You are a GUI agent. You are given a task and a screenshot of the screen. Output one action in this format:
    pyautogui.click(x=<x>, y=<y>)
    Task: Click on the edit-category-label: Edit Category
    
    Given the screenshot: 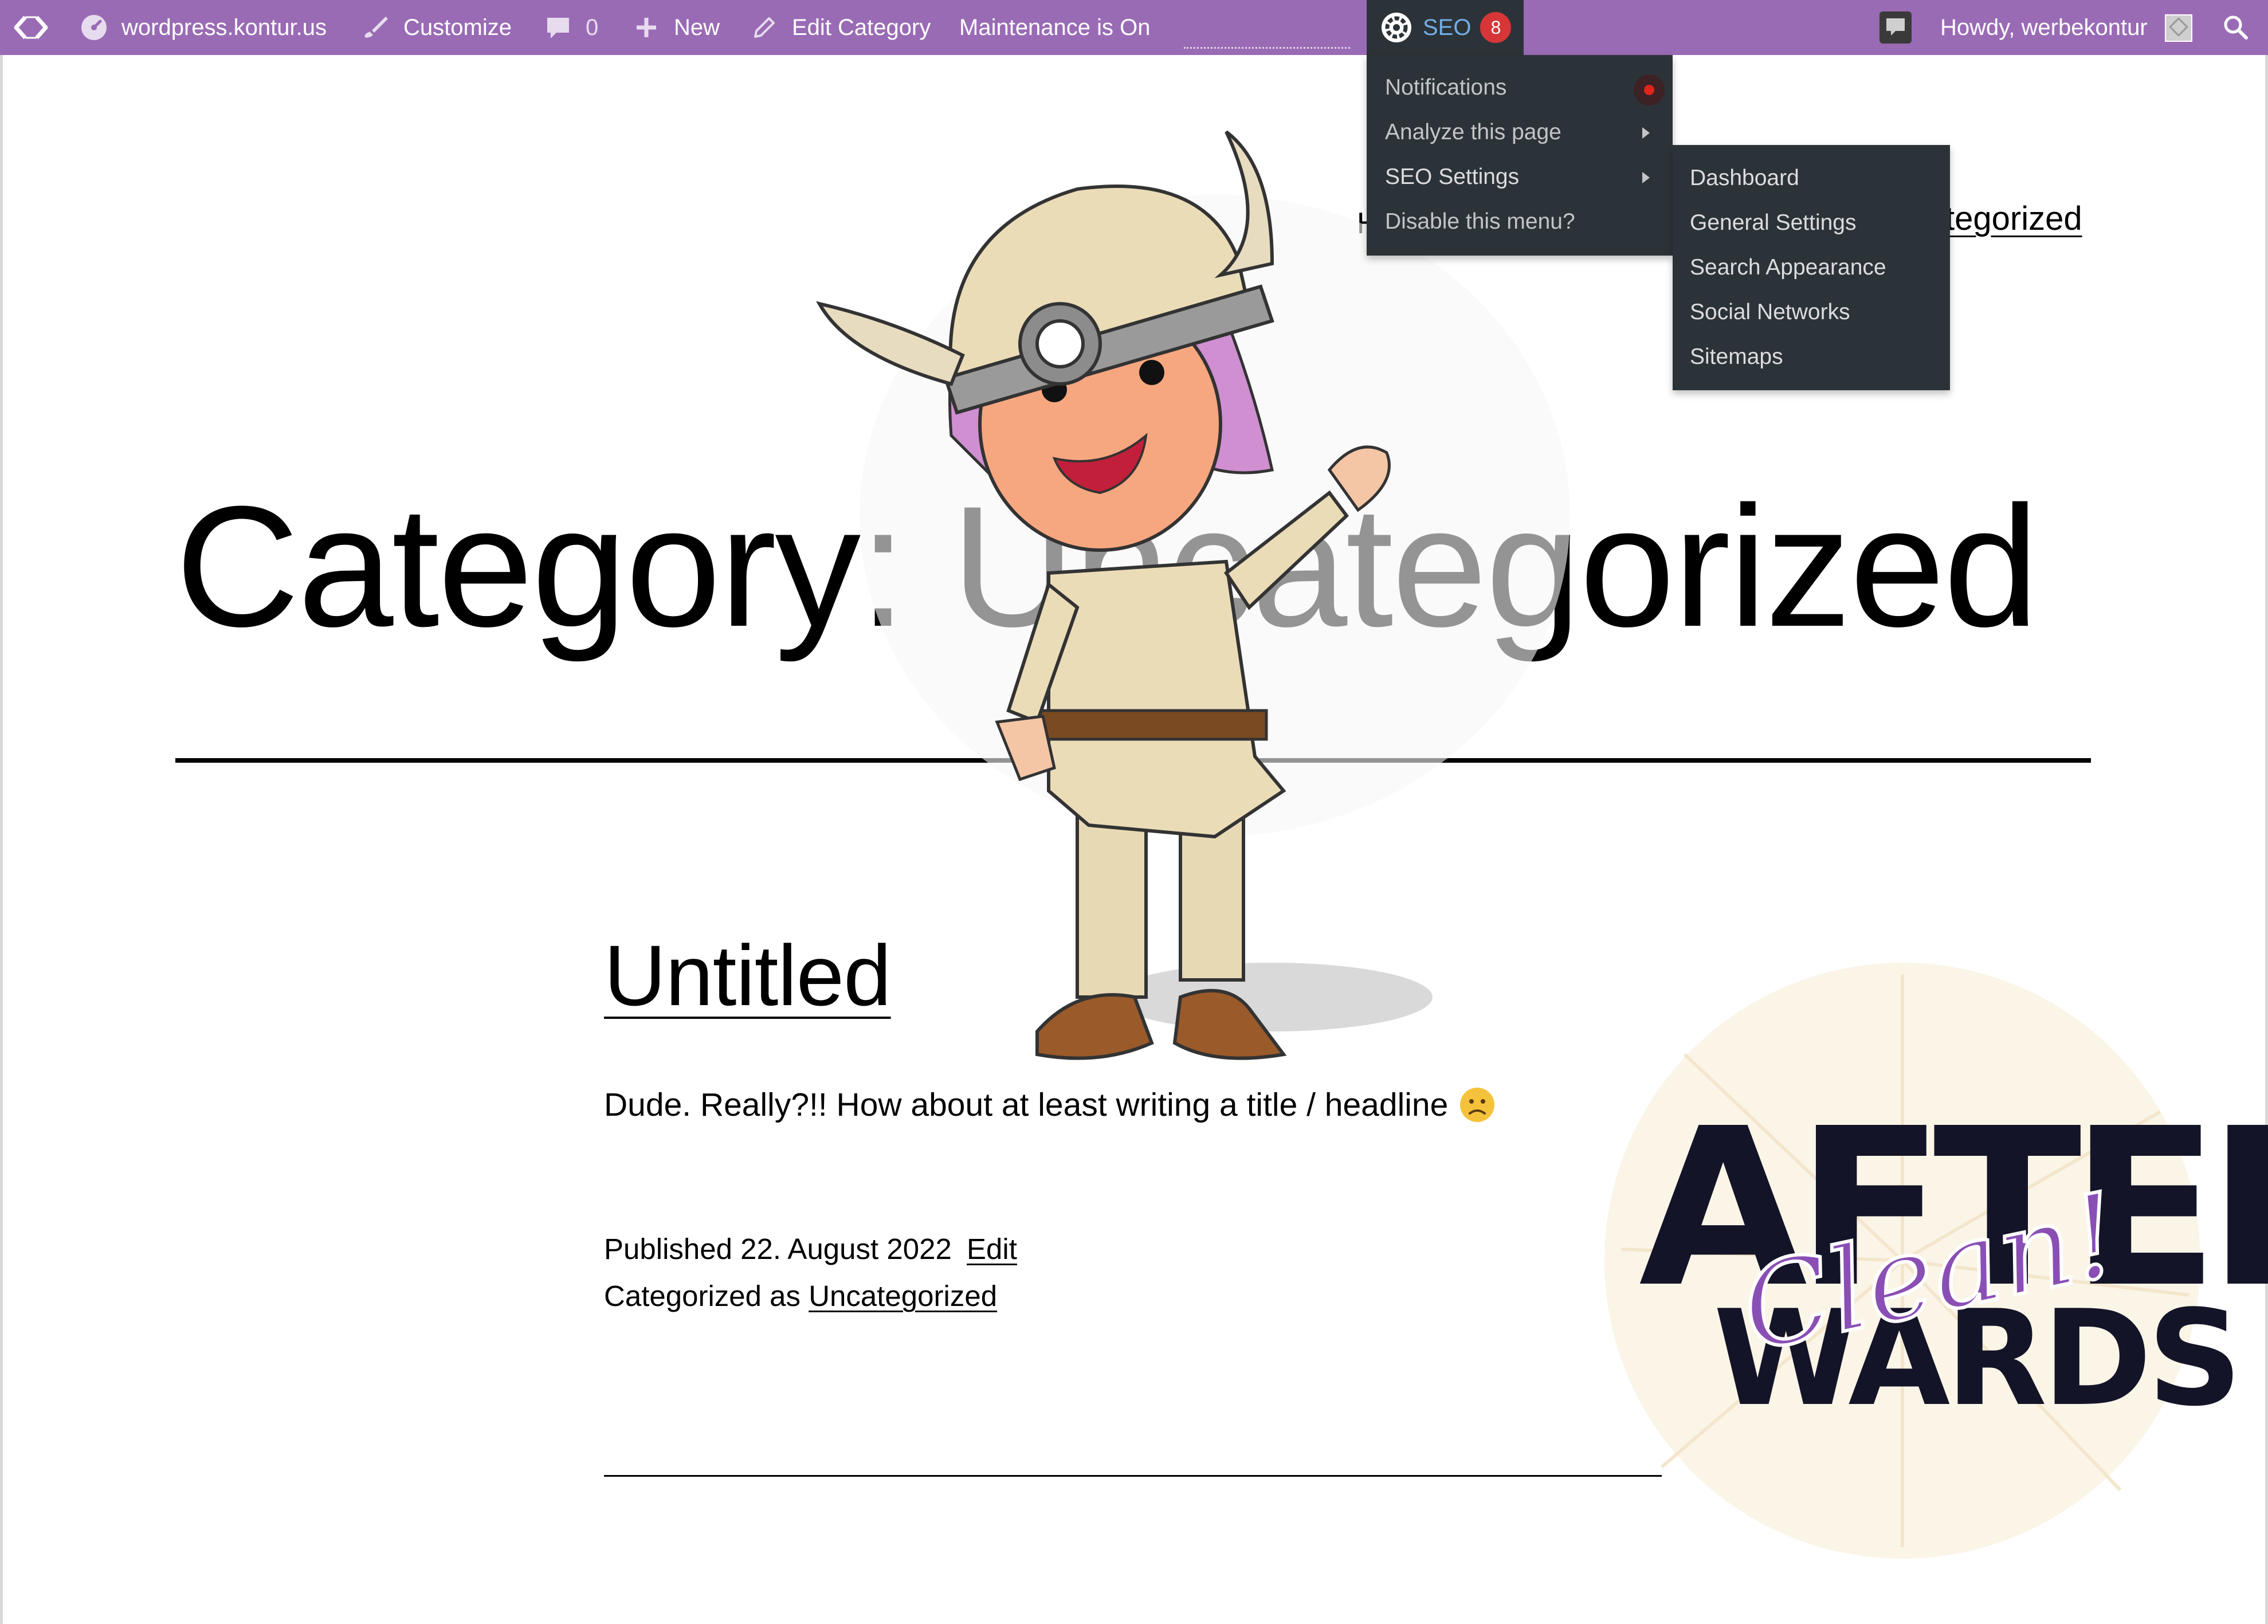 What is the action you would take?
    pyautogui.click(x=861, y=27)
    